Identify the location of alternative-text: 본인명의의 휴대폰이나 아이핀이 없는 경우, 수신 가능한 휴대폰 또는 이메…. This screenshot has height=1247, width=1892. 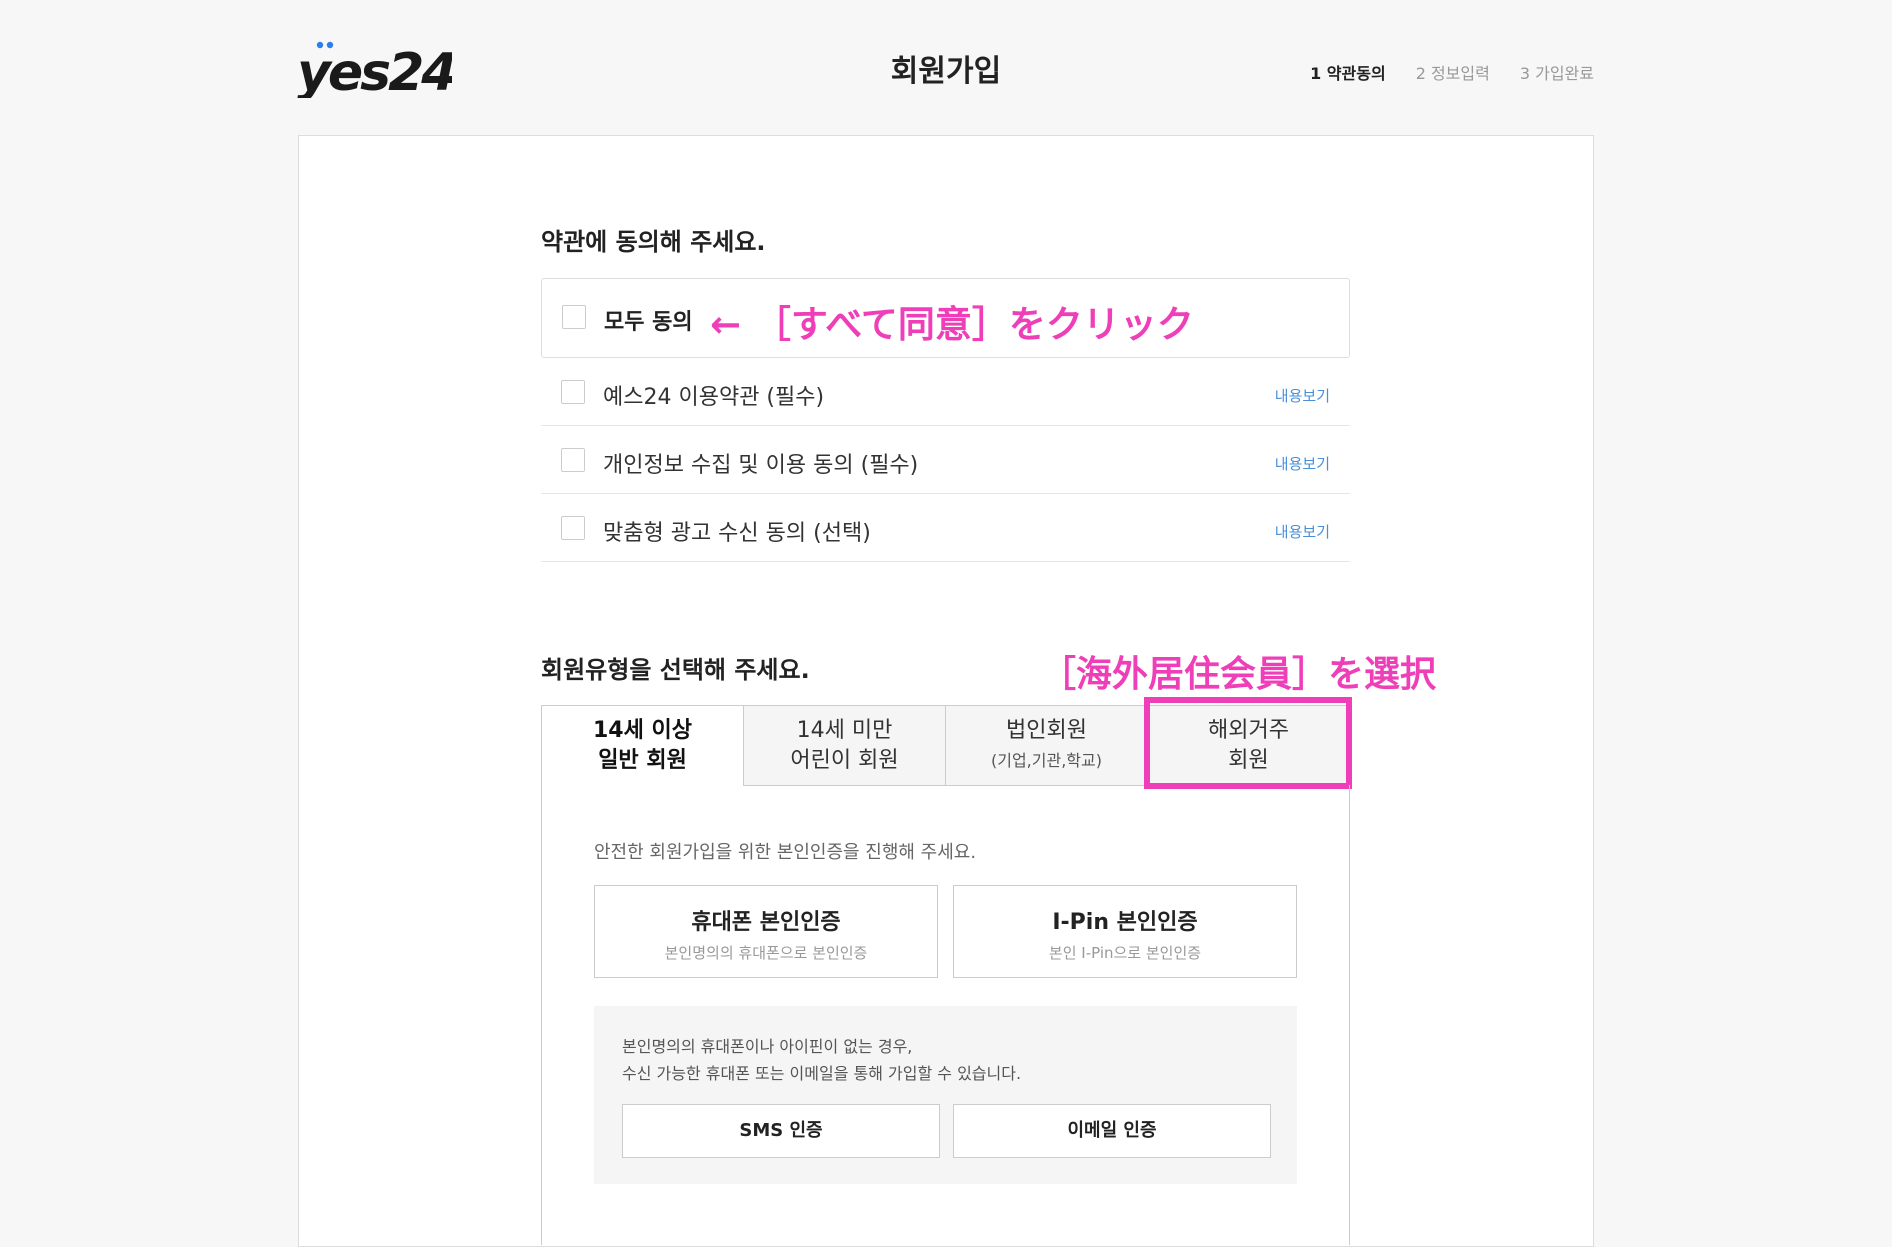
(821, 1060).